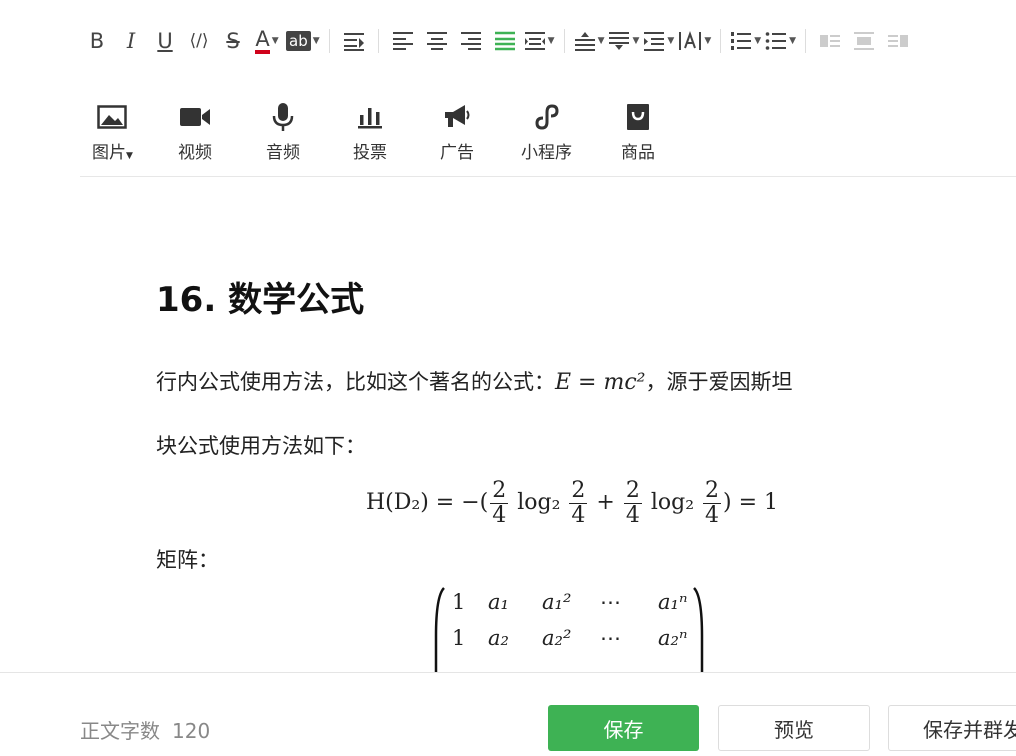 The image size is (1016, 756). I want to click on block-formula: H(D₂) = −(2 4 log₂ 24 + 24 log₂ 2 4) = 1, so click(572, 503).